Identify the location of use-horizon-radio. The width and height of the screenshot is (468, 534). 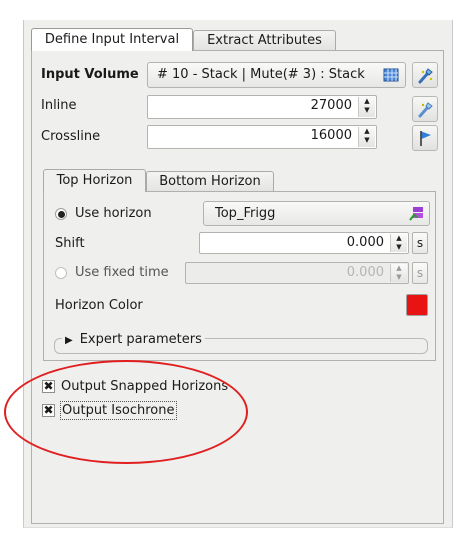
(61, 214).